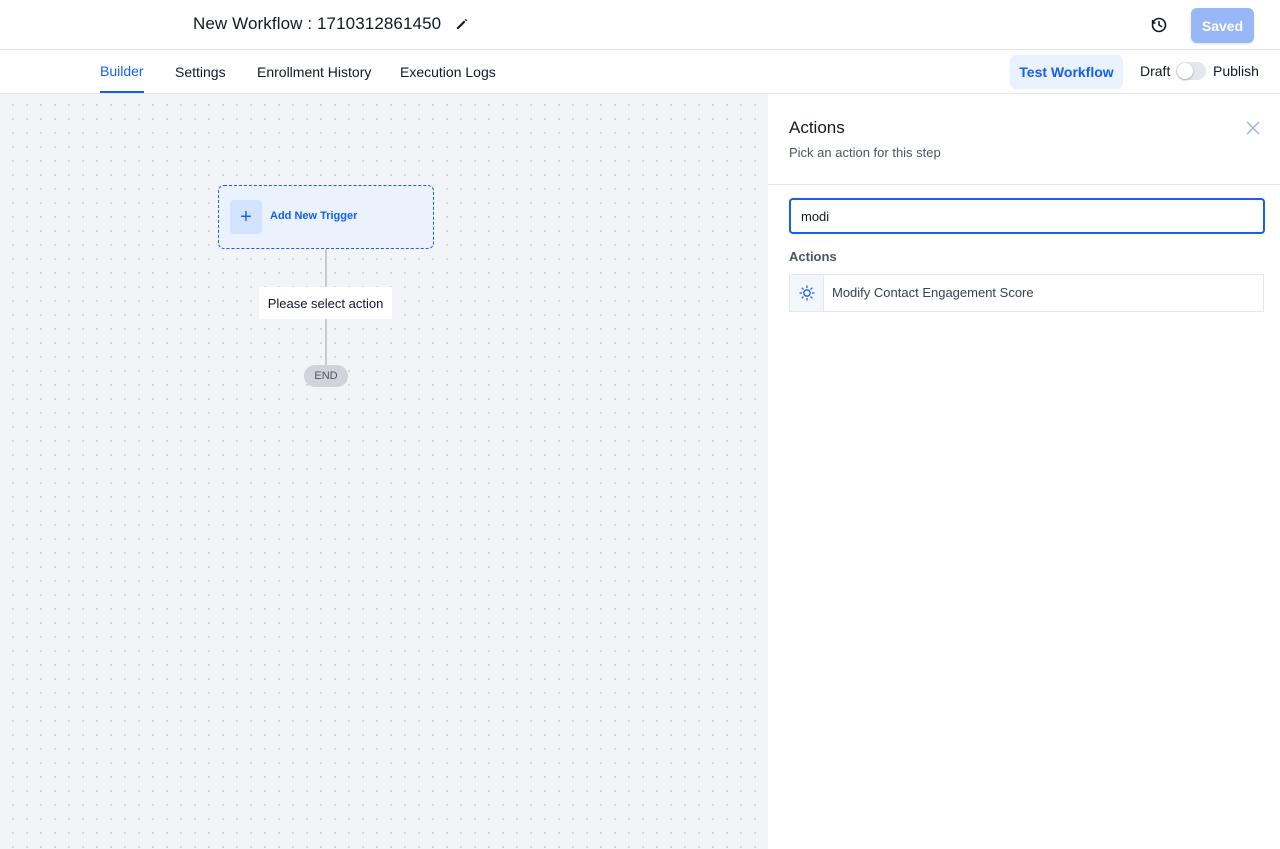  What do you see at coordinates (1159, 25) in the screenshot?
I see `history-clock-icon` at bounding box center [1159, 25].